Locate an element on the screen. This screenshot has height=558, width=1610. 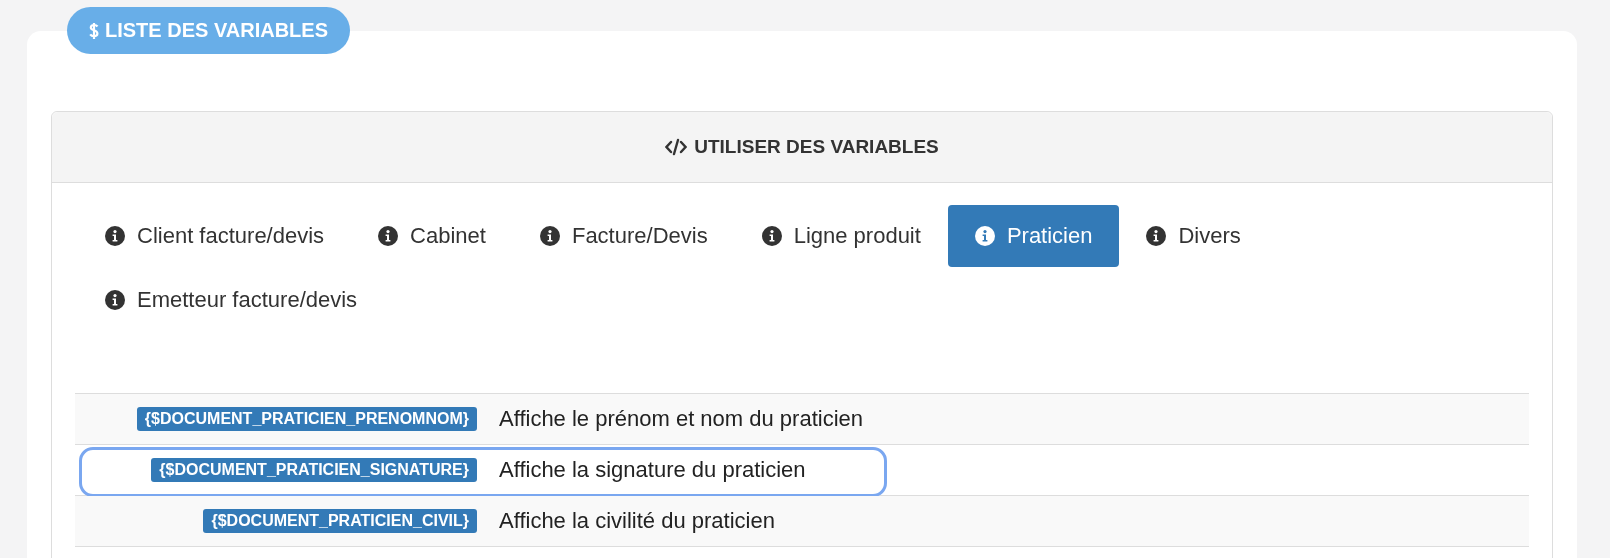
variable-description: Affiche la civilité du praticien is located at coordinates (637, 521).